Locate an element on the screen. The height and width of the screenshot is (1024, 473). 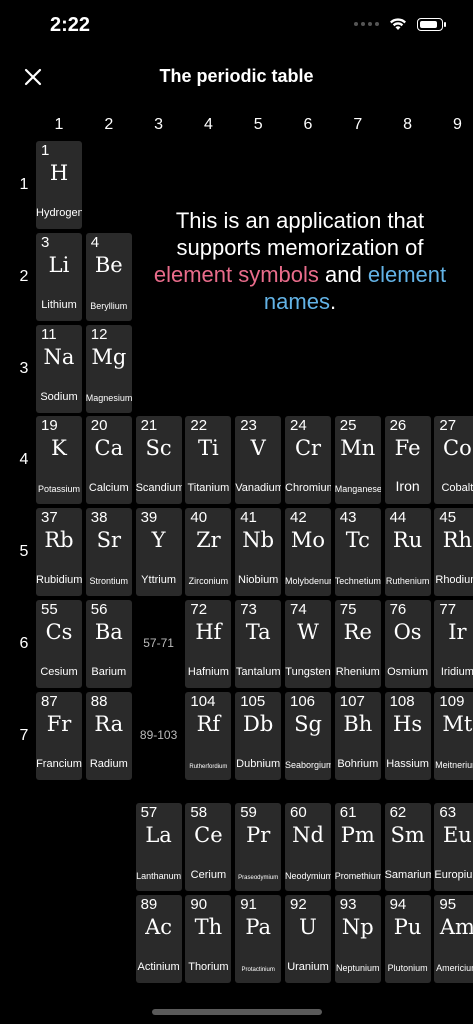
element-tile: 41 Nb Niobium is located at coordinates (258, 552).